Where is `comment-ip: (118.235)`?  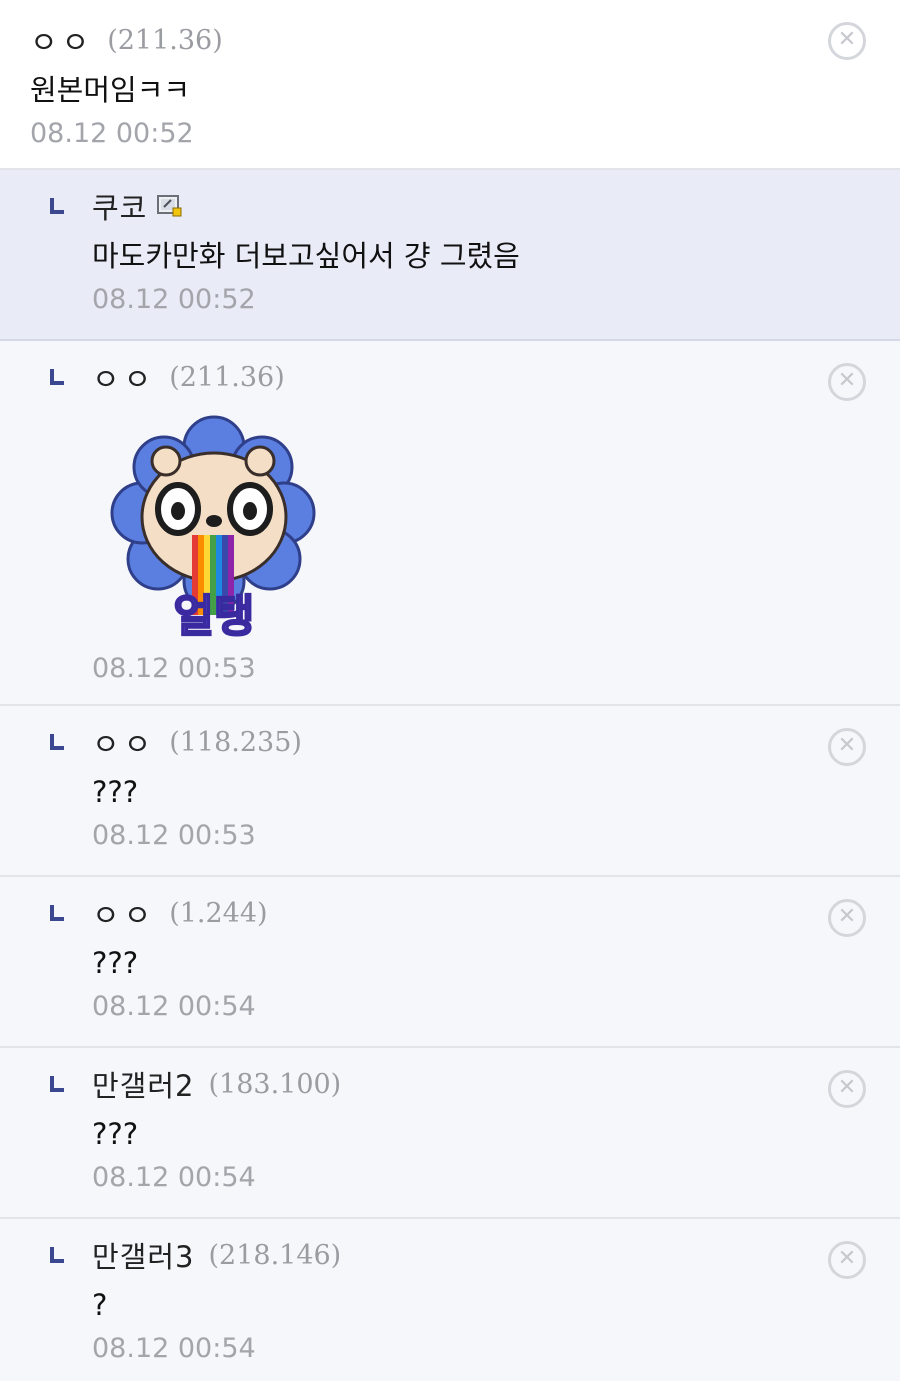 comment-ip: (118.235) is located at coordinates (235, 742).